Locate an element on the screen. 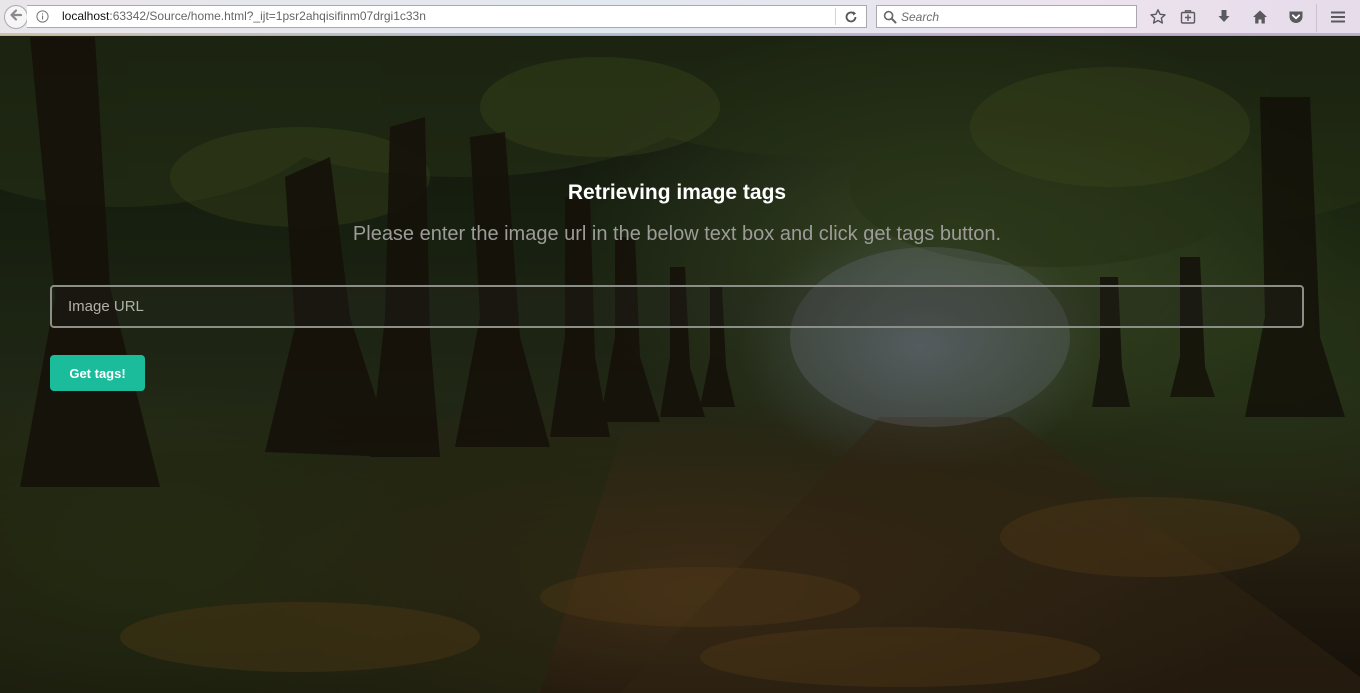  page-title: Retrieving image tags is located at coordinates (677, 192).